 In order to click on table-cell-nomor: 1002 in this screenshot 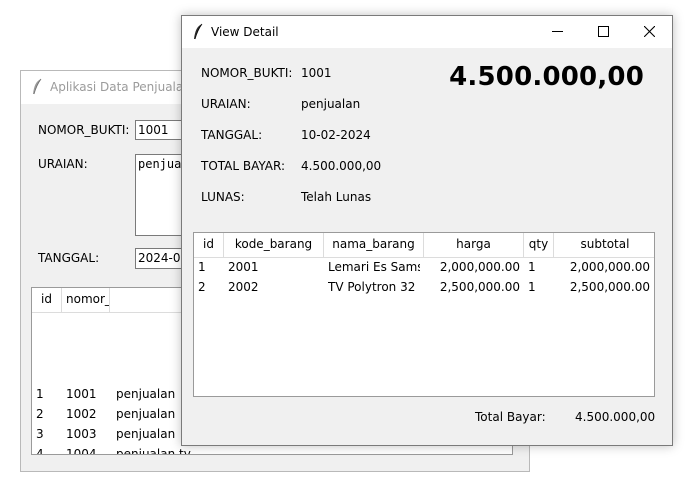, I will do `click(81, 414)`.